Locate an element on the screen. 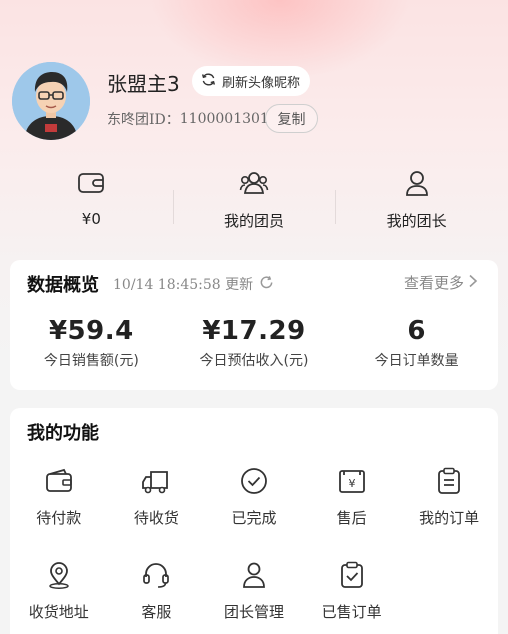 The image size is (508, 634). stat-my-members: 我的团员 is located at coordinates (254, 199).